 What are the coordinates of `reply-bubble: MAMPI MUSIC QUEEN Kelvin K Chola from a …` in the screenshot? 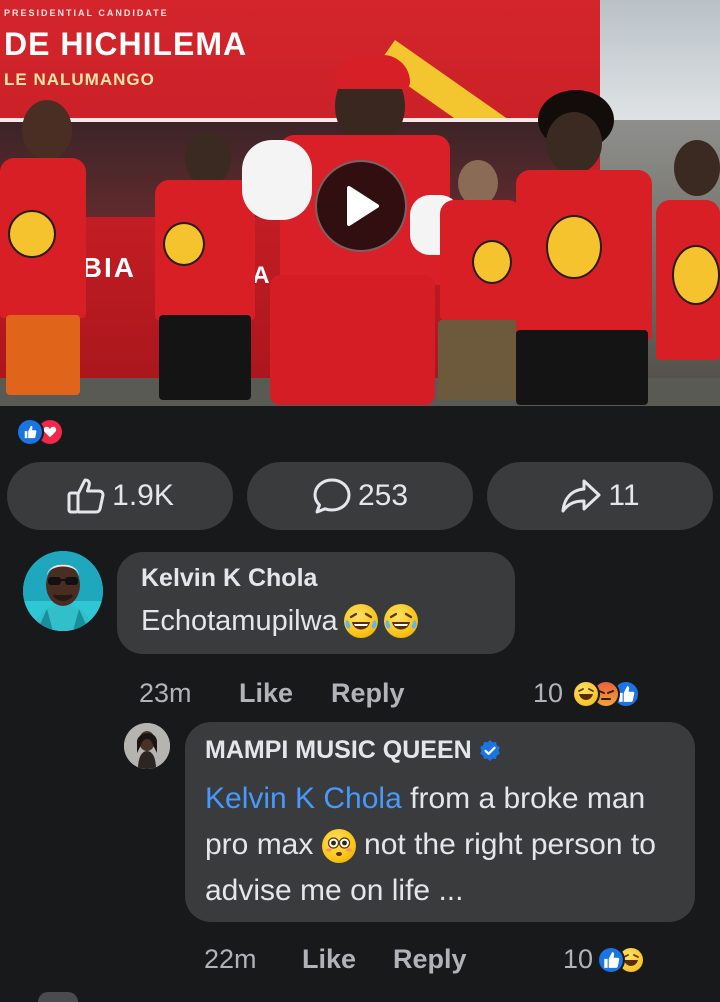 It's located at (440, 822).